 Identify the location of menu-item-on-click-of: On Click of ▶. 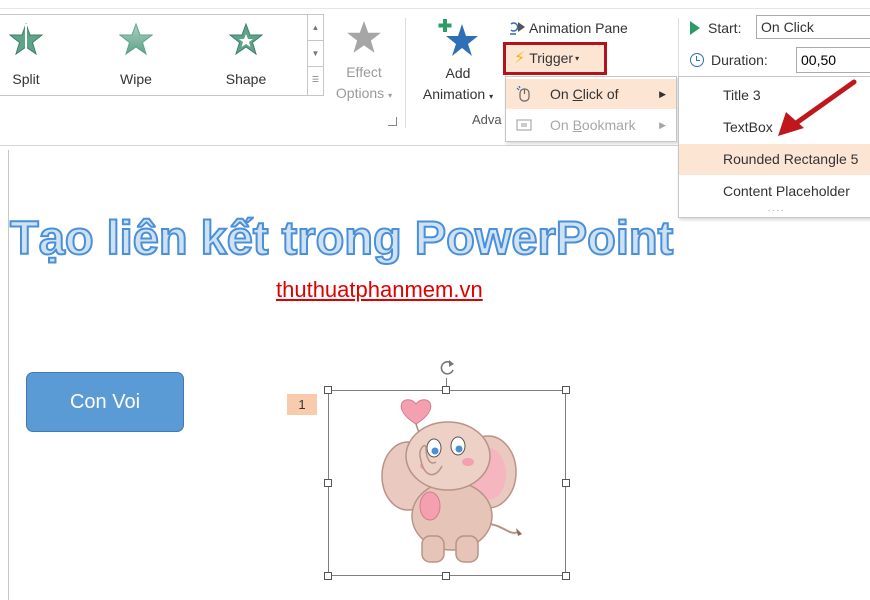
(591, 94).